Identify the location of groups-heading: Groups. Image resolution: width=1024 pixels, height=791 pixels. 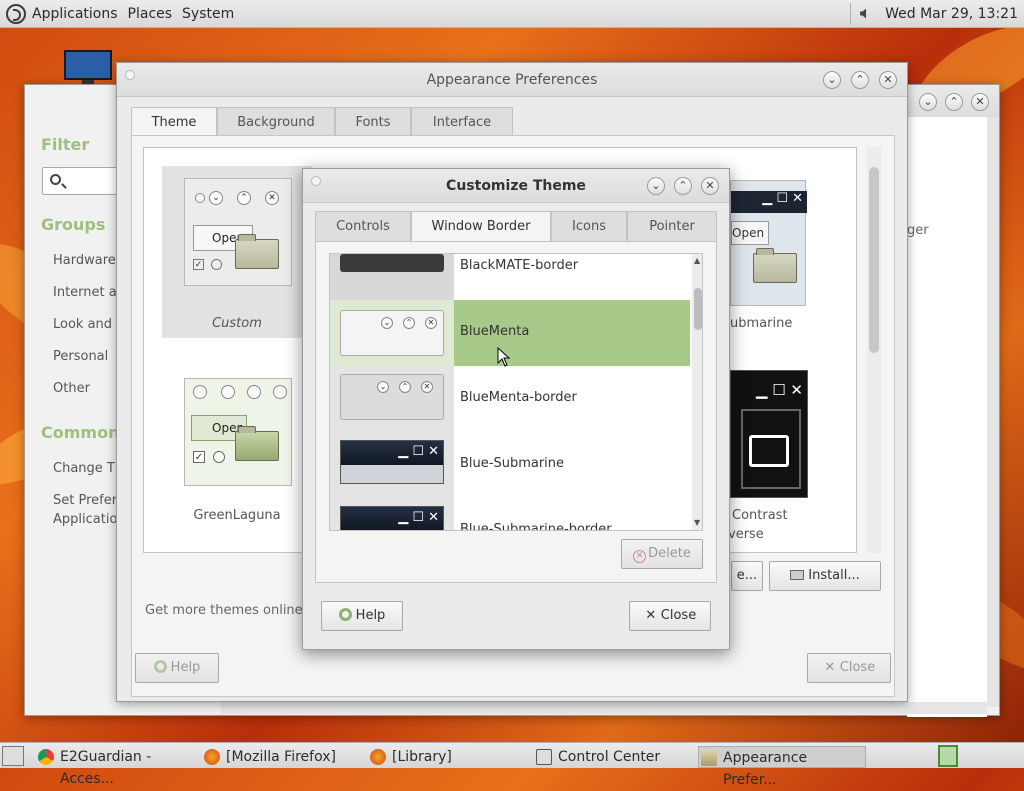
(73, 224).